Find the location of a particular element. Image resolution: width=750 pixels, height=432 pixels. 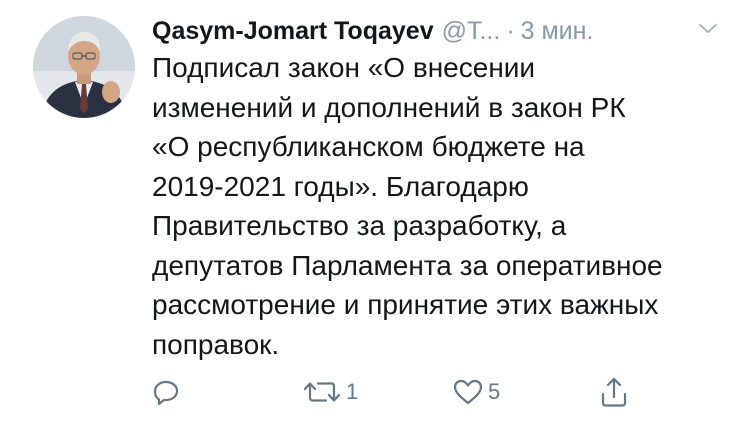

reply-button is located at coordinates (168, 392).